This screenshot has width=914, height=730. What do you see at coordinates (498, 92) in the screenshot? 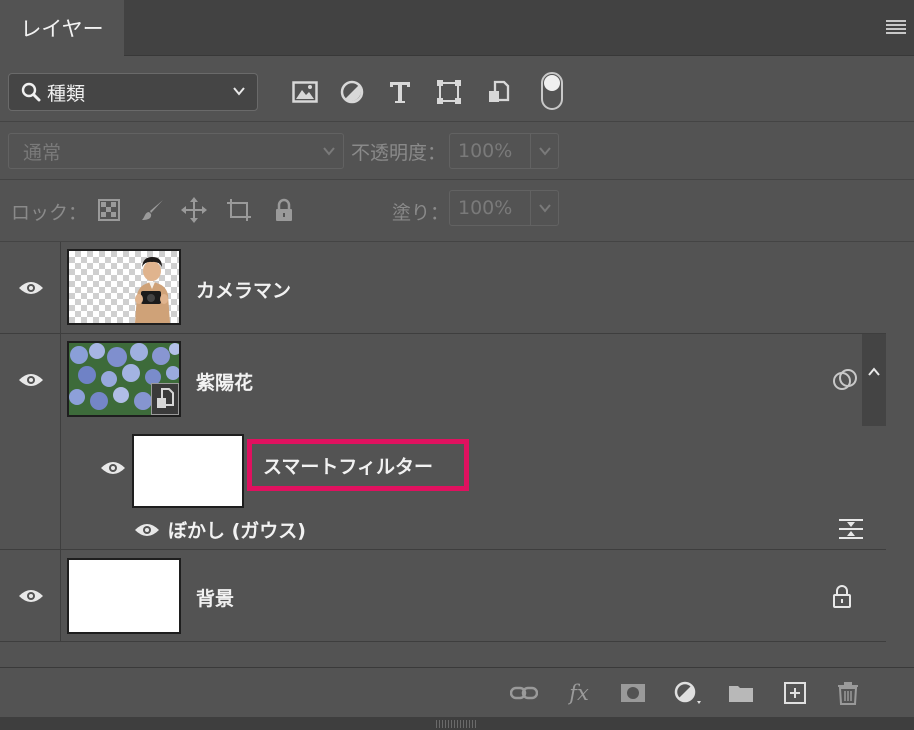
I see `smart-object-filter-icon` at bounding box center [498, 92].